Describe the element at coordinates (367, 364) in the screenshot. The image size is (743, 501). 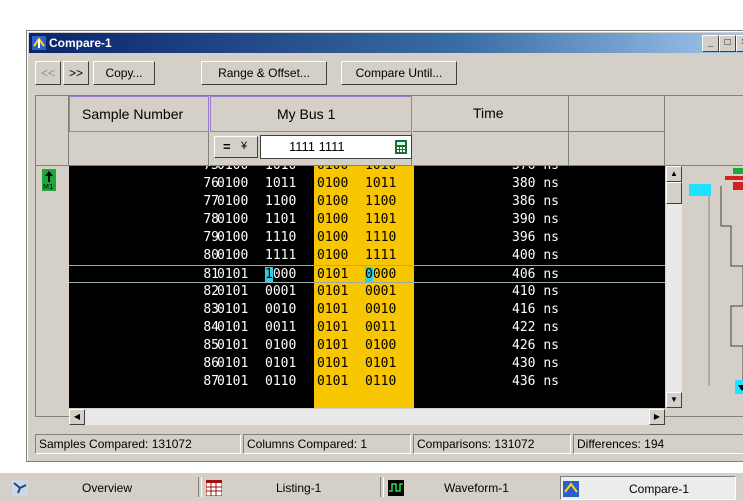
I see `table-row: 86 0101 0101 0101 0101 430 ns` at that location.